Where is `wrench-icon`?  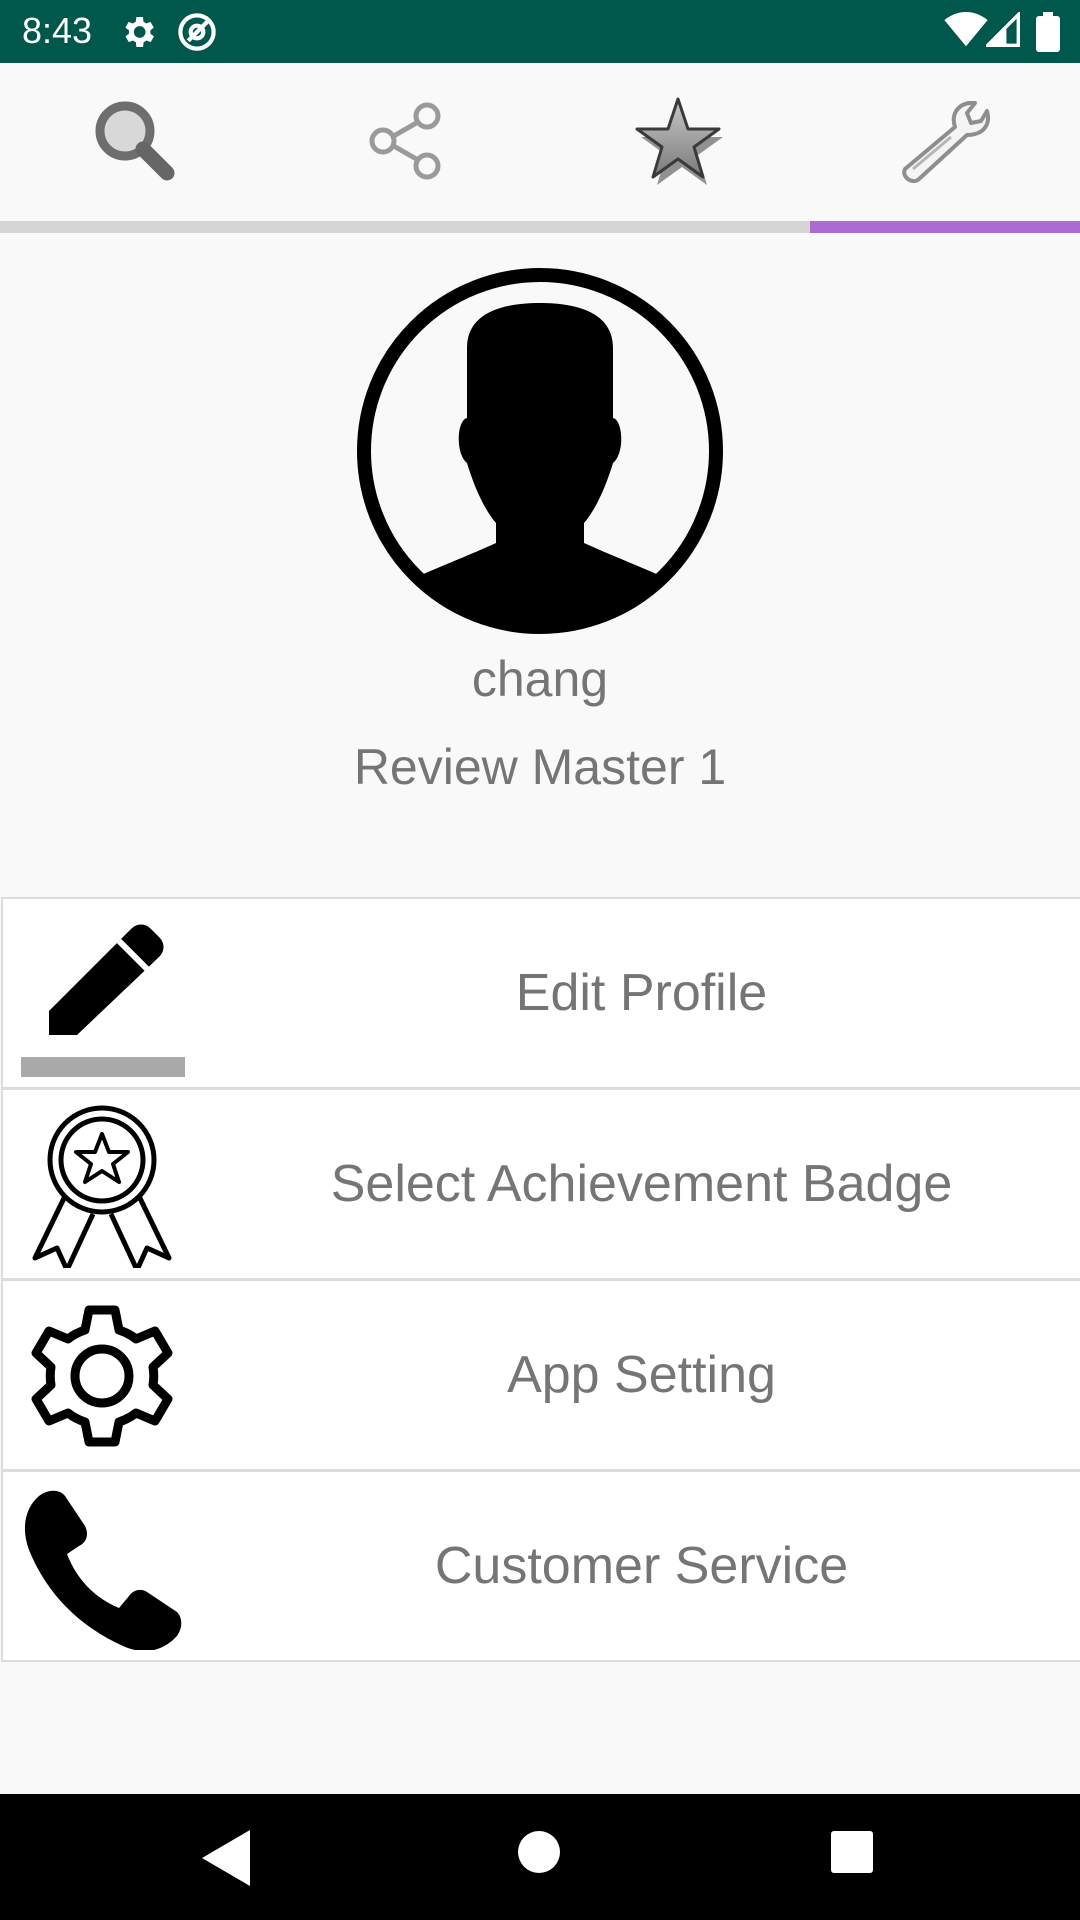 wrench-icon is located at coordinates (946, 142).